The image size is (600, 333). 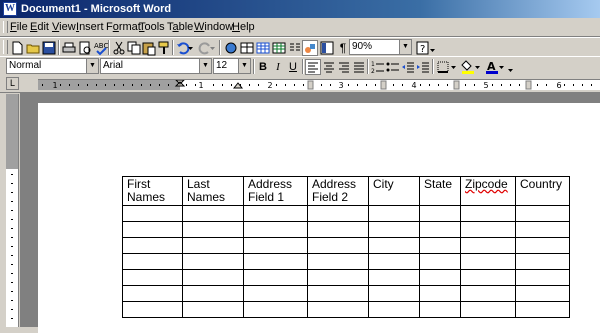 I want to click on border-dropdown-icon, so click(x=454, y=67).